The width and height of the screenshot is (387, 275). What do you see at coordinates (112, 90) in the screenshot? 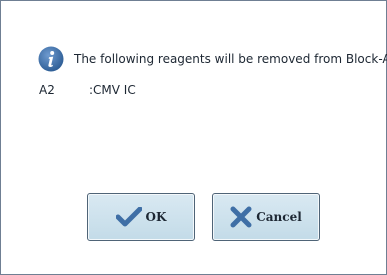
I see `reagent-name: :CMV IC` at bounding box center [112, 90].